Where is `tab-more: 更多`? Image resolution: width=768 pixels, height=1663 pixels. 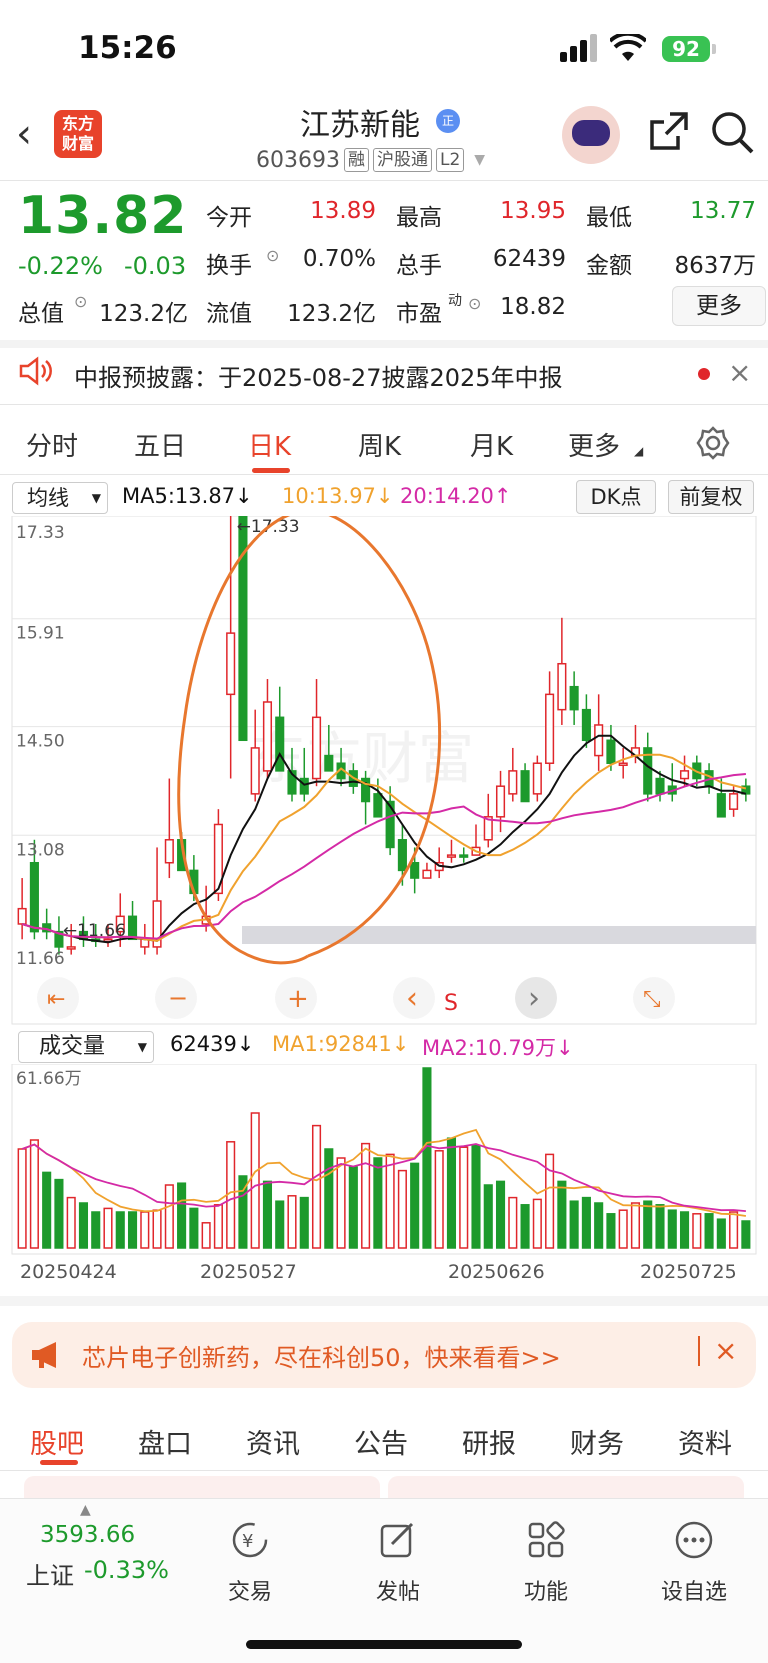 tab-more: 更多 is located at coordinates (594, 444).